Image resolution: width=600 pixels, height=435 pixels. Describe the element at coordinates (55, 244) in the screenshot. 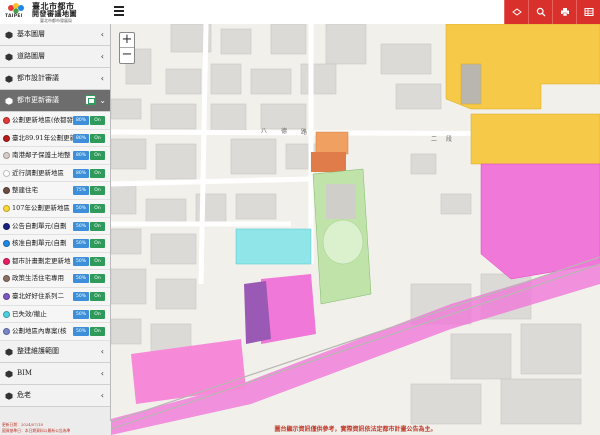

I see `layer-row: 核准自劃單元(自劃 50% On` at that location.